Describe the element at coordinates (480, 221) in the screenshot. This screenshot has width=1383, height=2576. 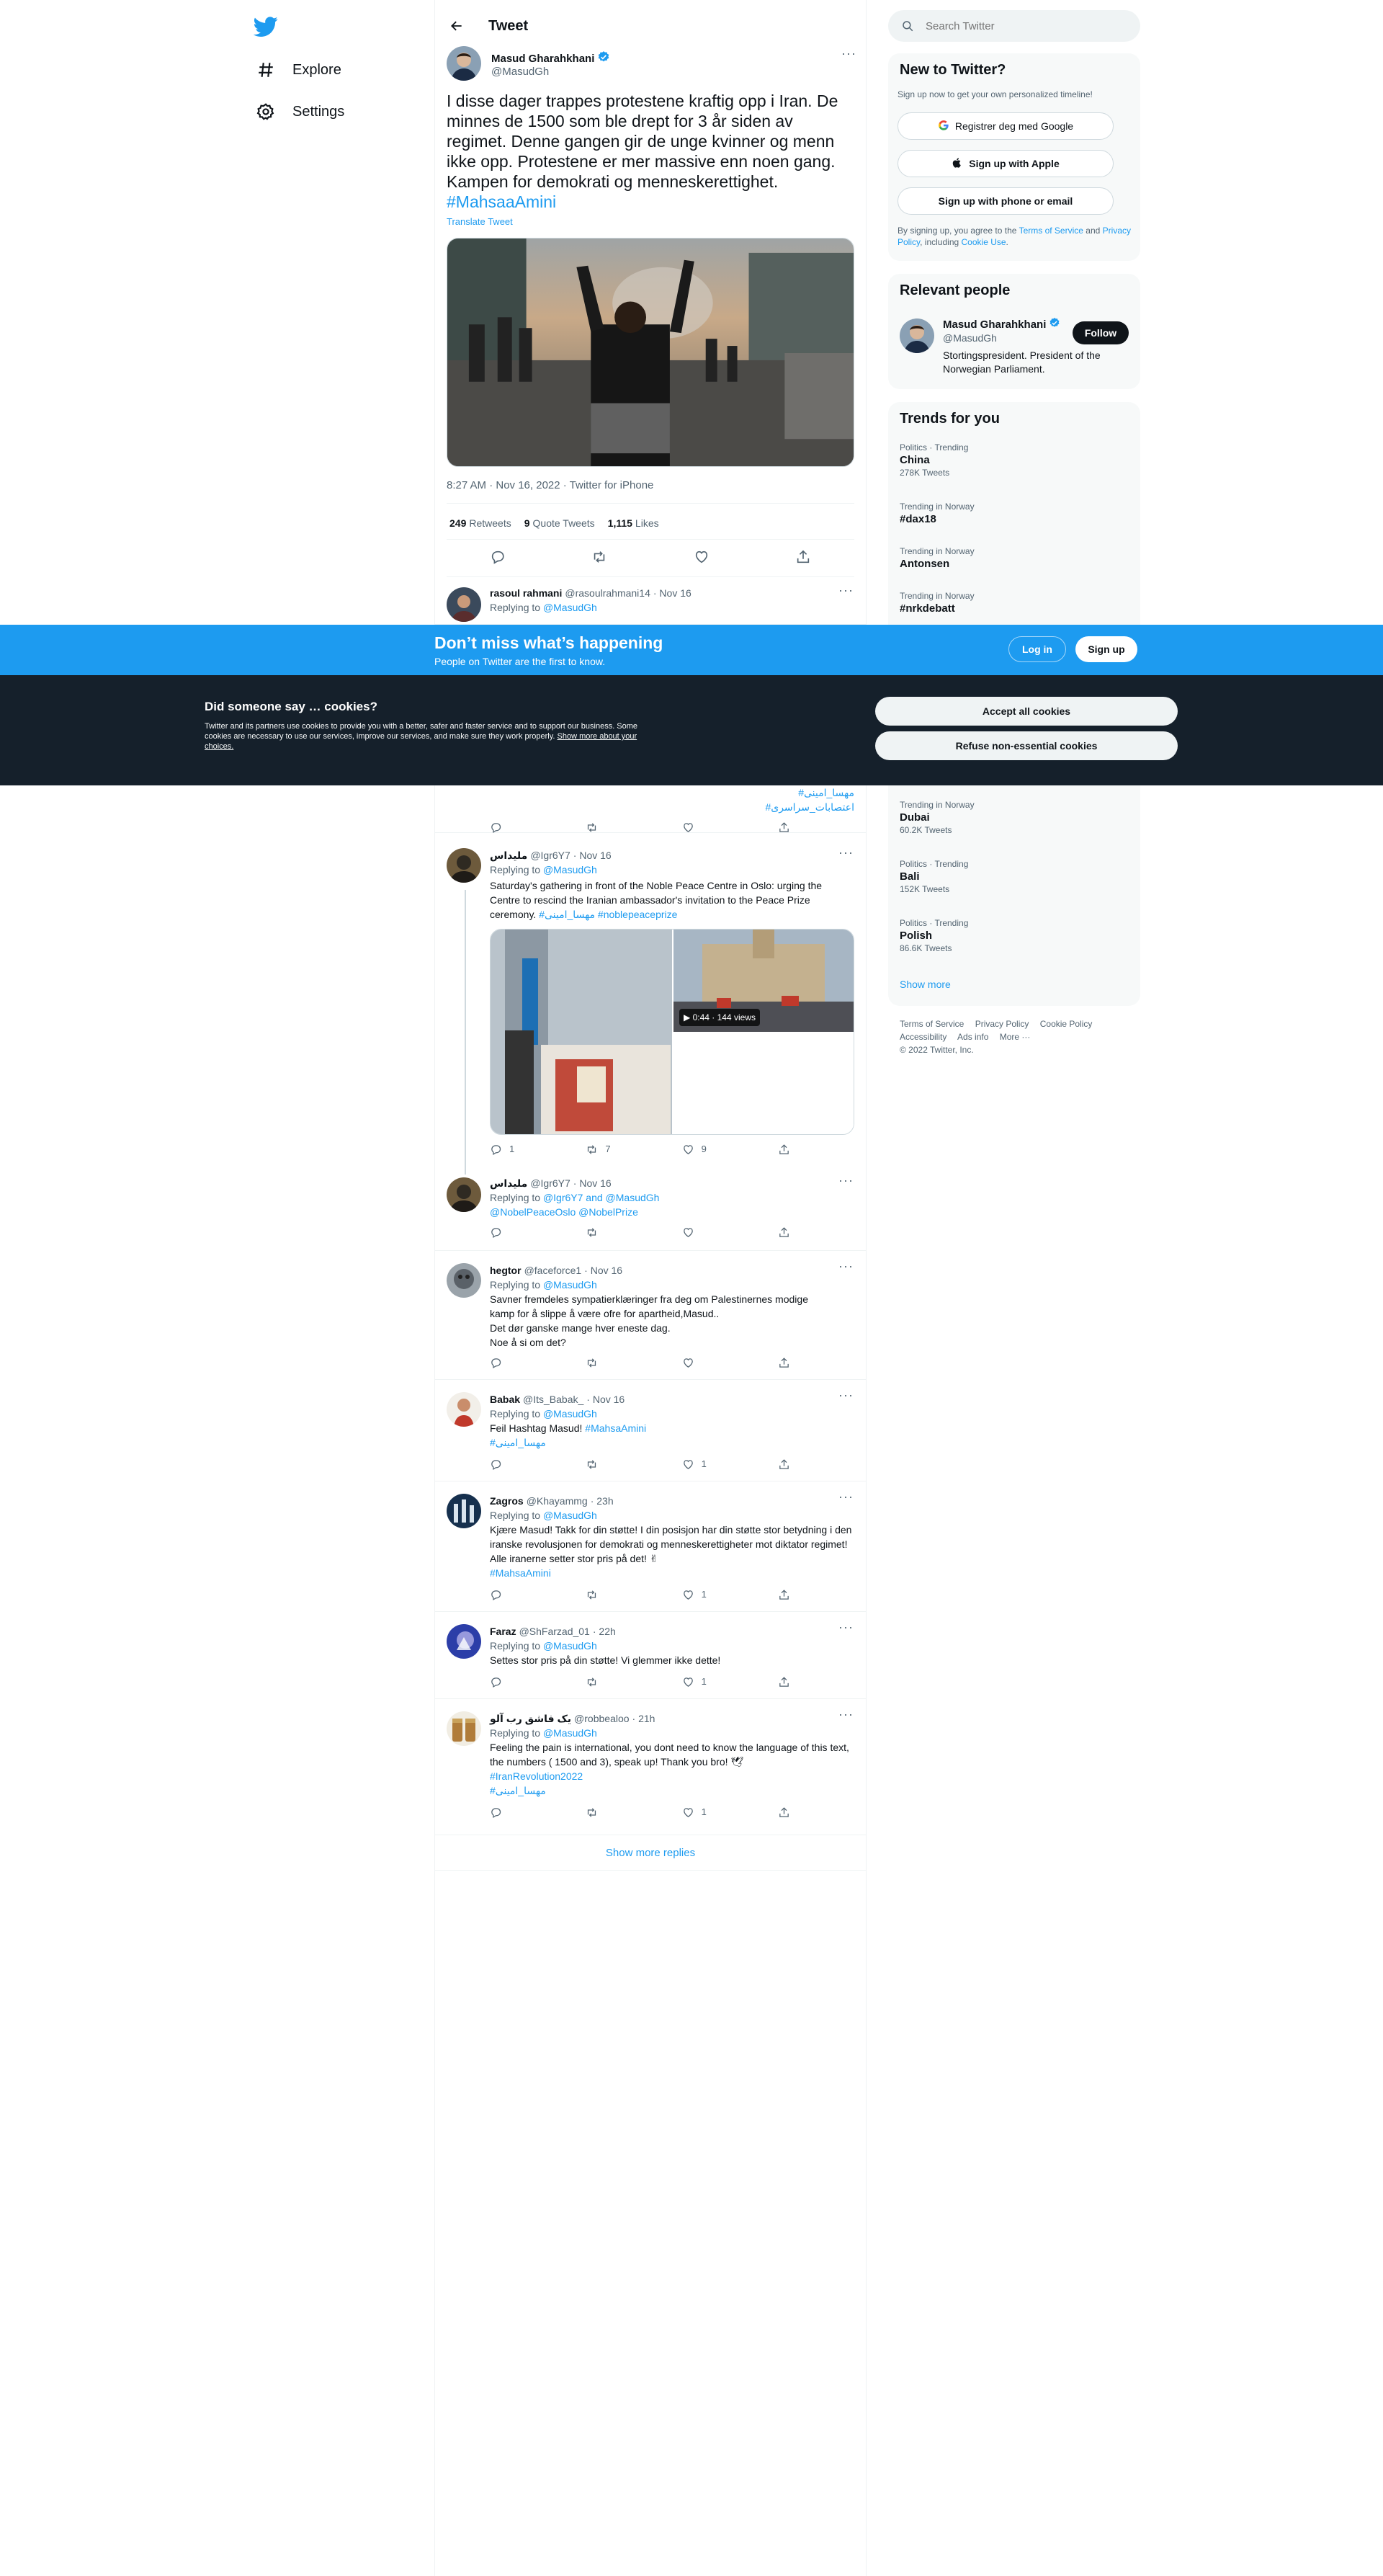
I see `translate-tweet-link: Translate Tweet` at that location.